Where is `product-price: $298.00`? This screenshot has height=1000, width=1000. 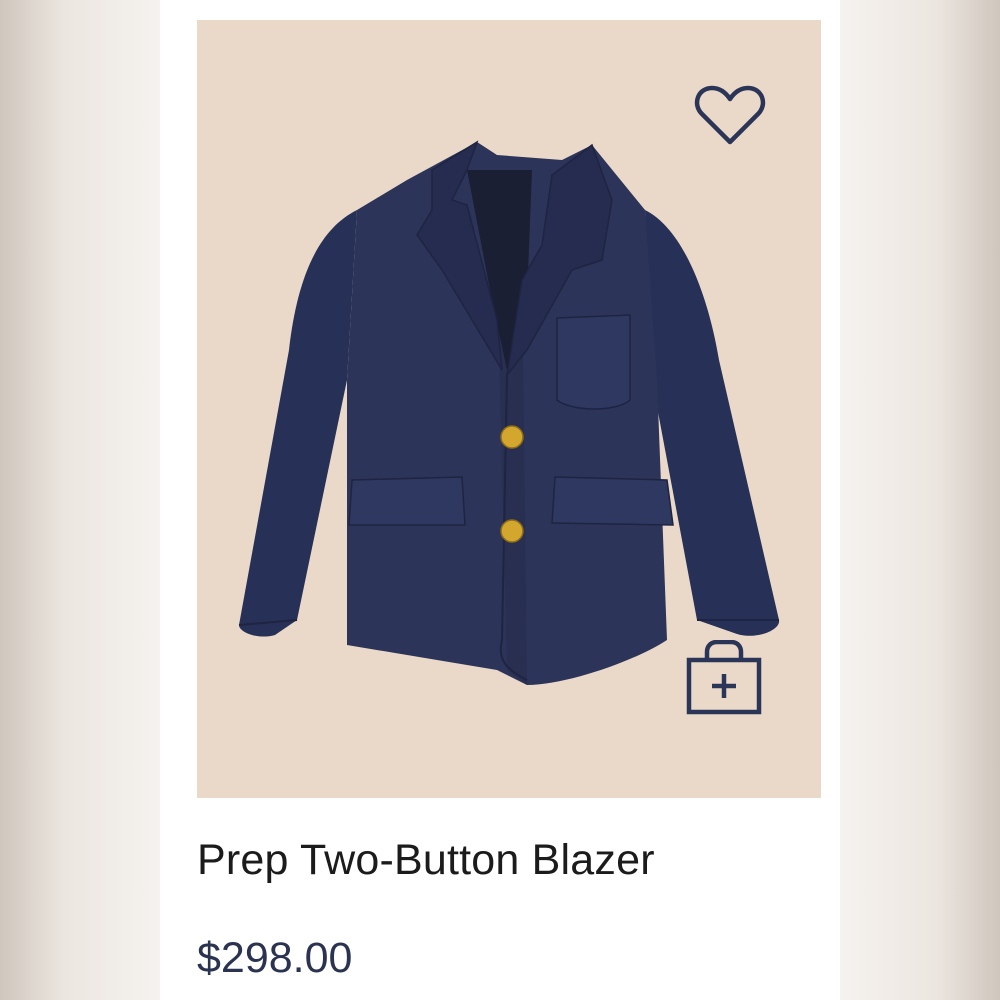 product-price: $298.00 is located at coordinates (275, 958).